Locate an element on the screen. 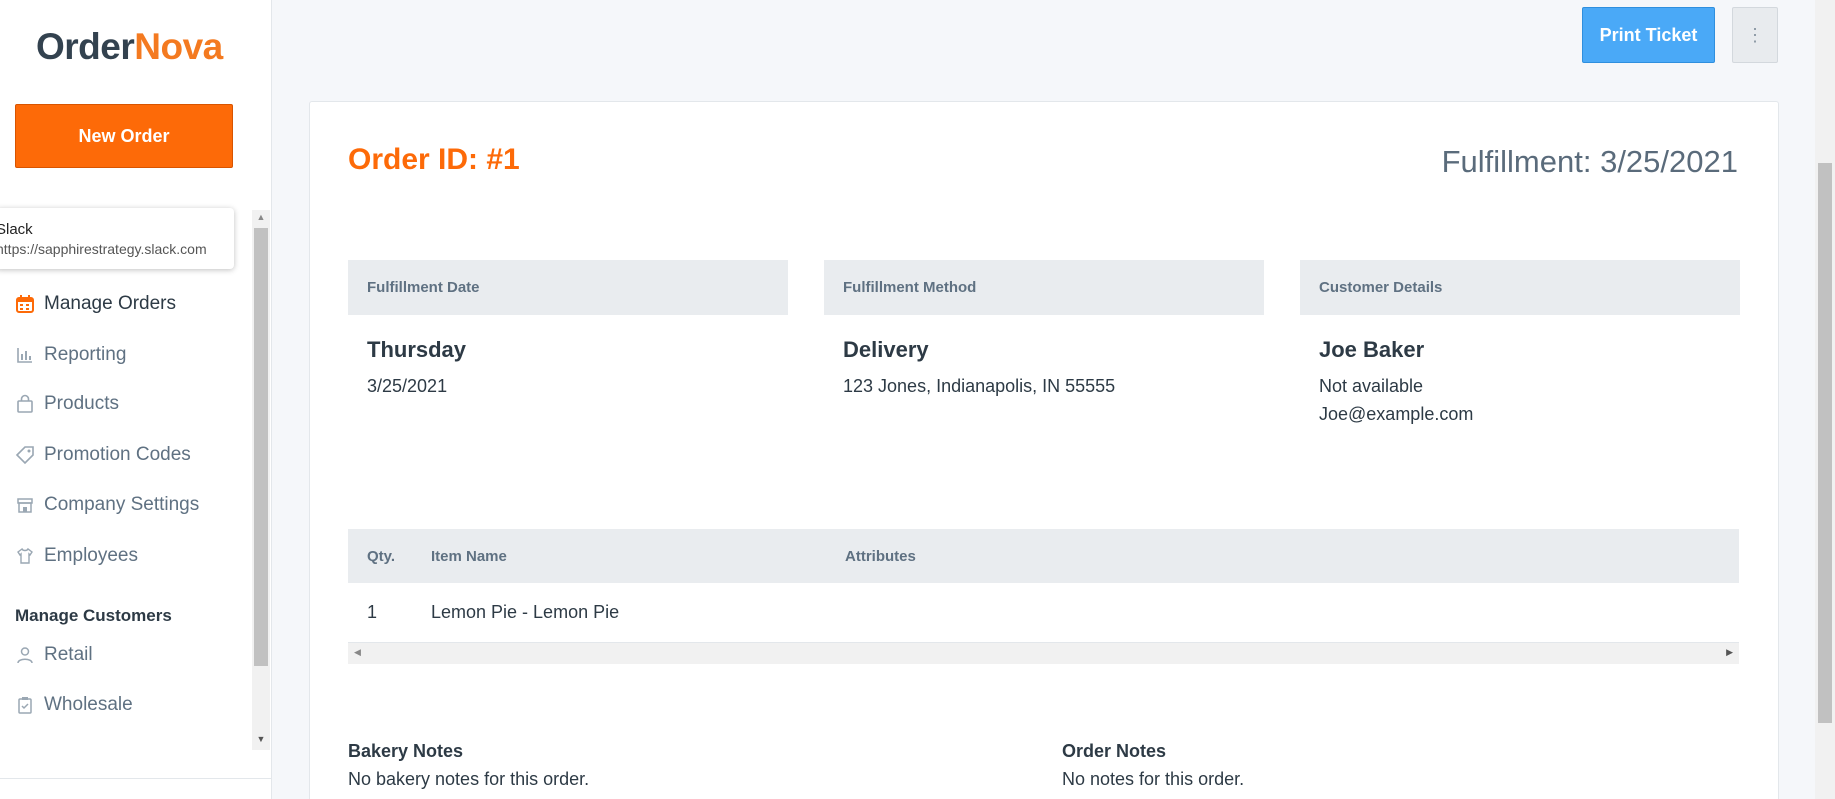 The image size is (1835, 799). customer-details-header: Customer Details is located at coordinates (1520, 287).